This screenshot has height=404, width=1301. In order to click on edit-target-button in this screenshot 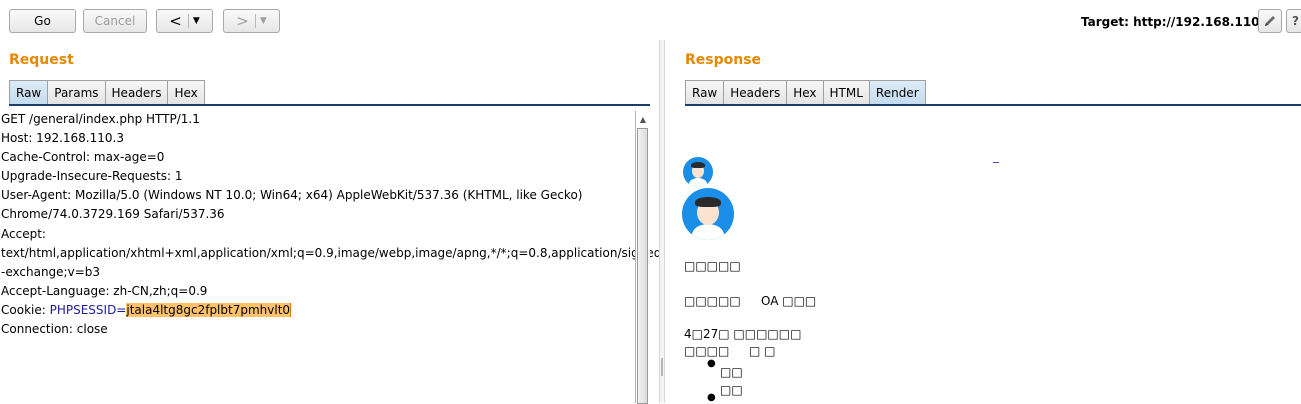, I will do `click(1270, 21)`.